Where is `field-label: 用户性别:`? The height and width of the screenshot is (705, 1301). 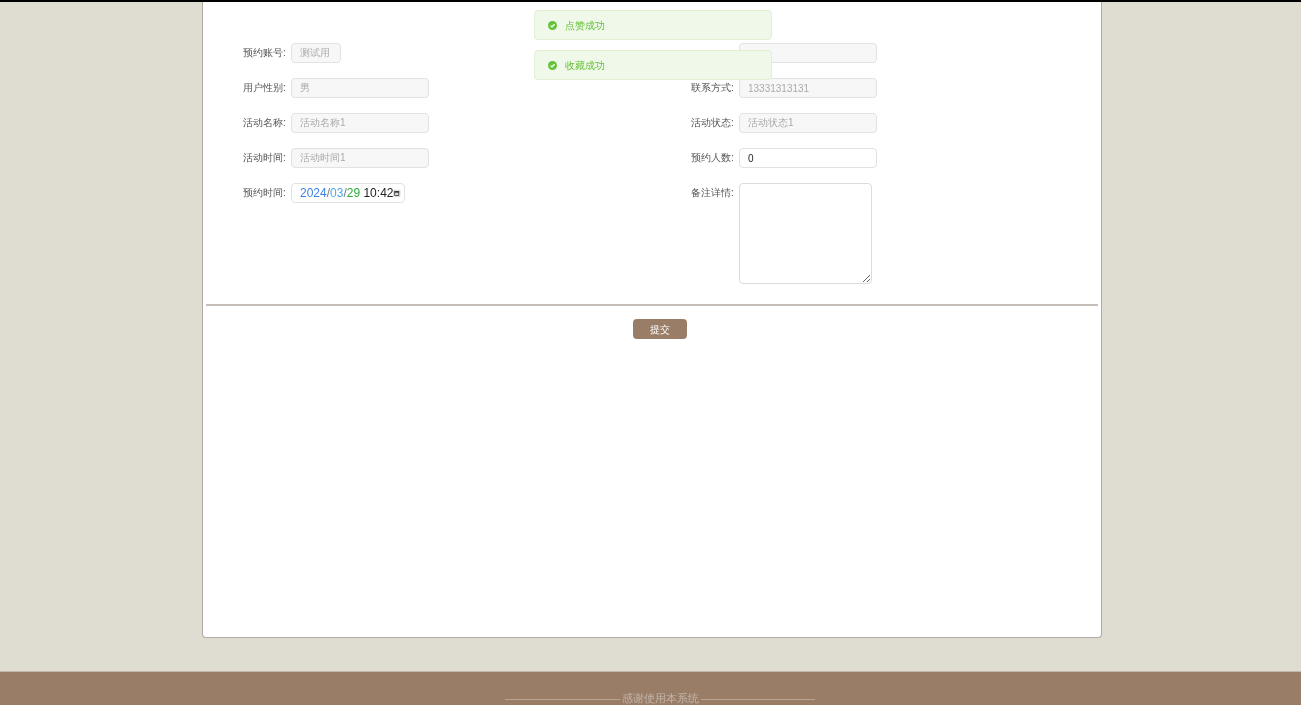
field-label: 用户性别: is located at coordinates (265, 88).